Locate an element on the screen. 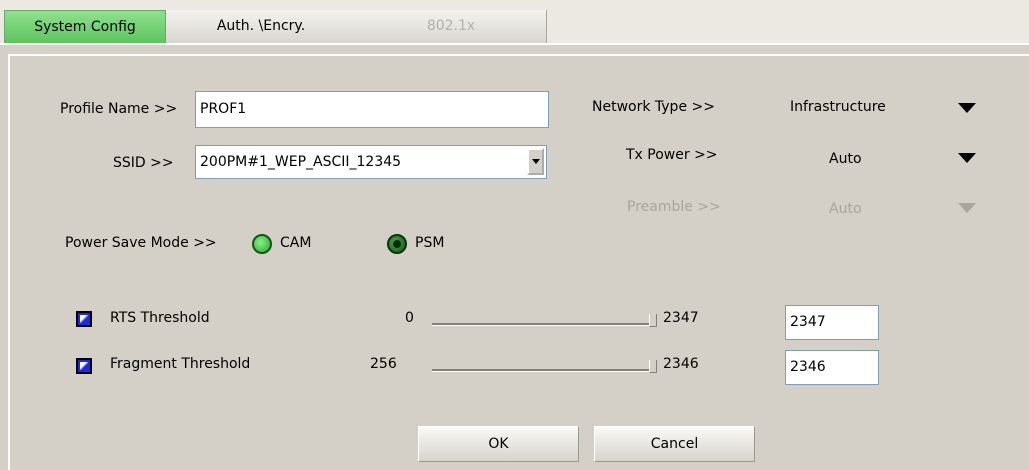 The width and height of the screenshot is (1029, 470). profile-name-label: Profile Name >> is located at coordinates (119, 109).